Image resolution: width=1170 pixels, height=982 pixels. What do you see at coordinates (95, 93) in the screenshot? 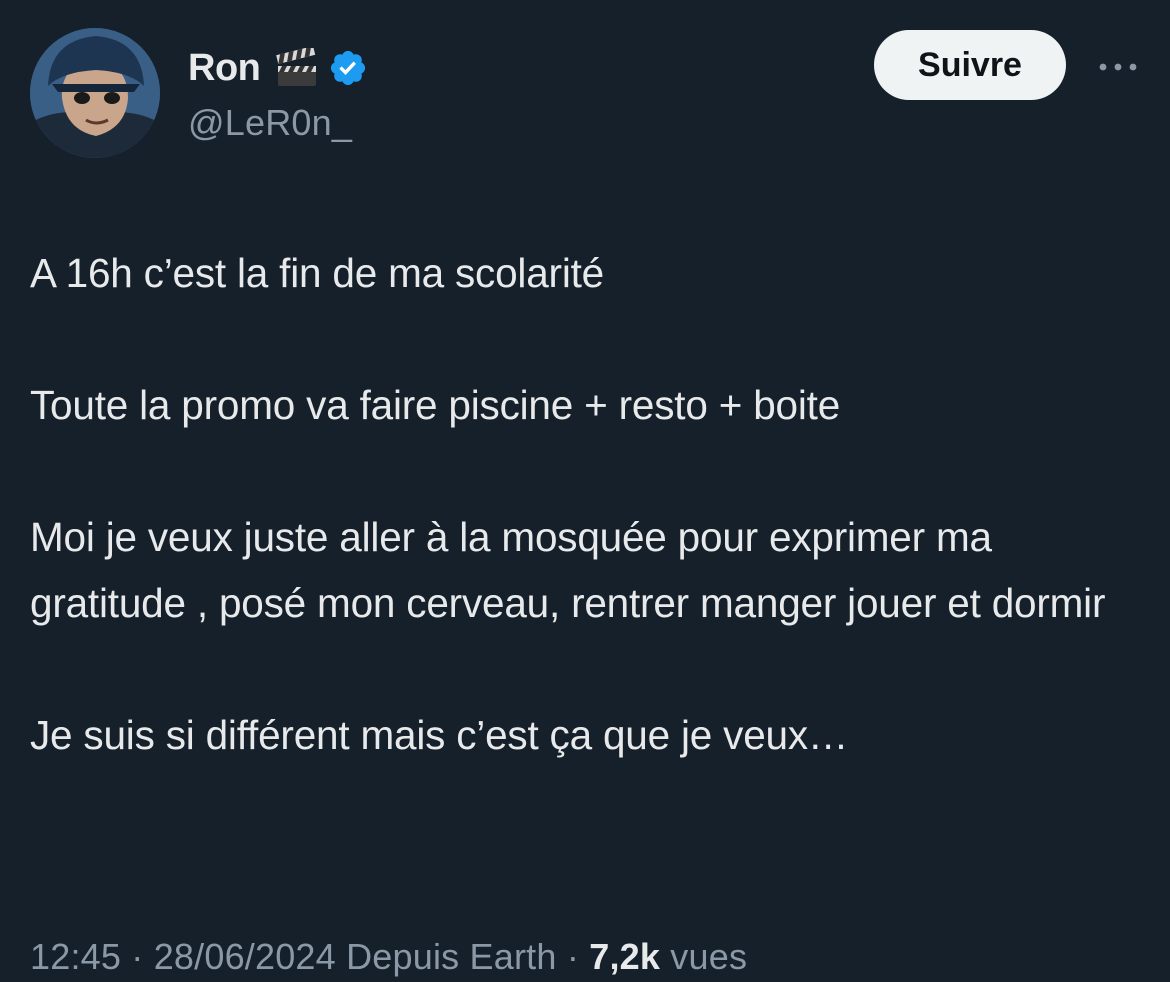
I see `avatar` at bounding box center [95, 93].